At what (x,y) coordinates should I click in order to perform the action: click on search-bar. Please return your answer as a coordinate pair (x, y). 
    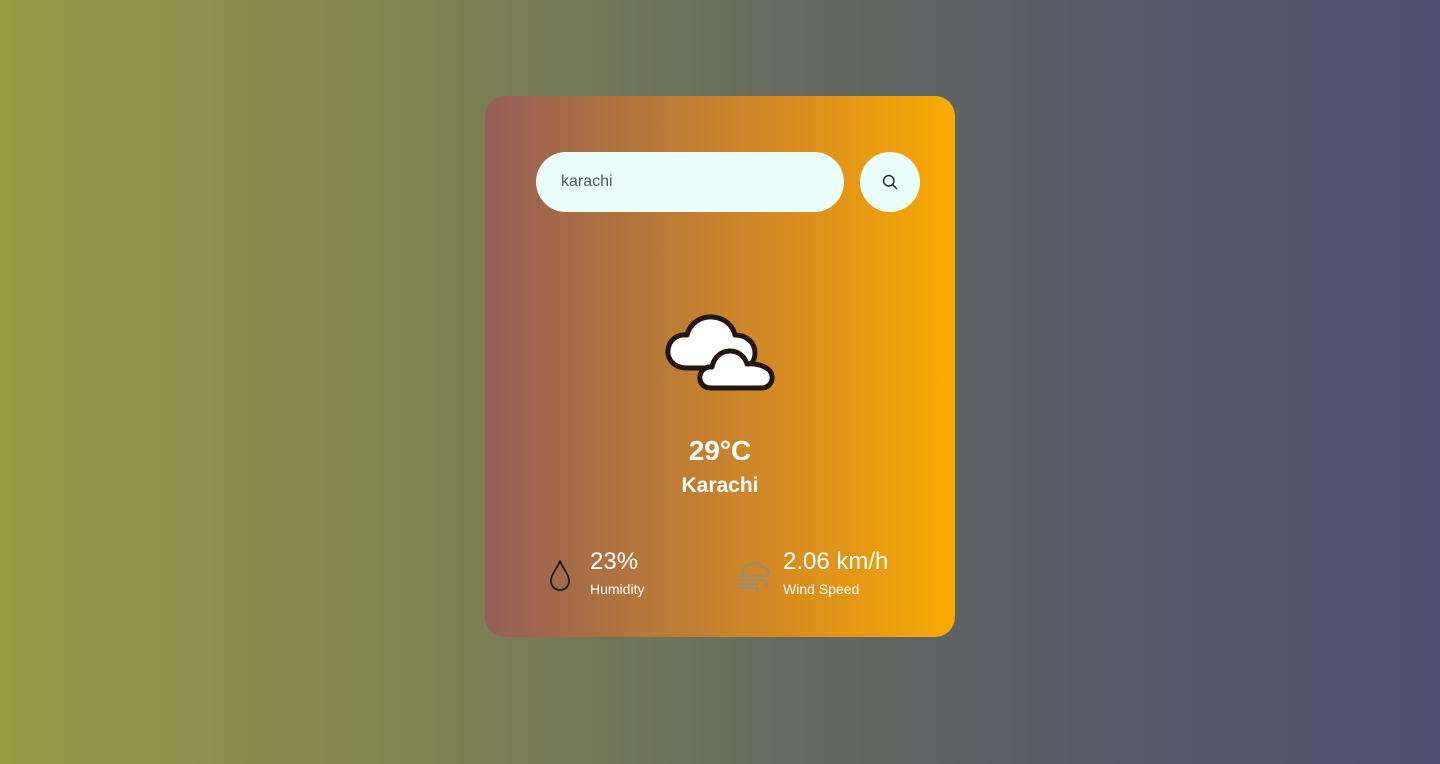
    Looking at the image, I should click on (728, 182).